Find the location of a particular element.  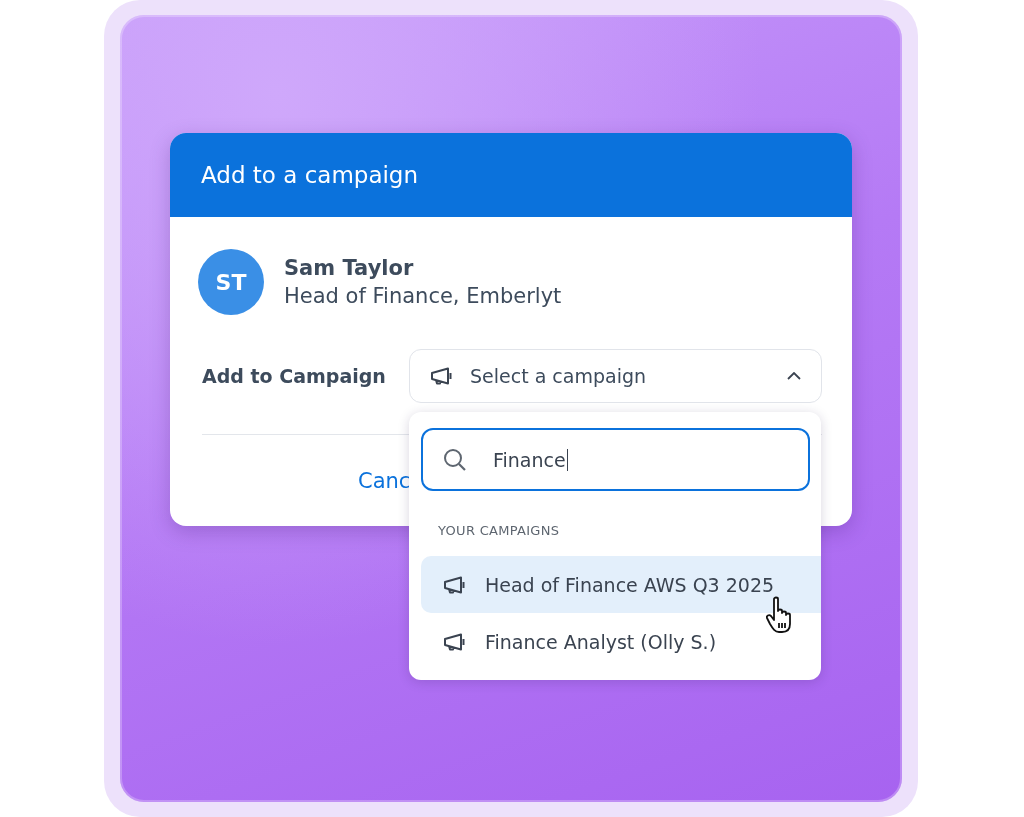

contact-name: Sam Taylor is located at coordinates (349, 268).